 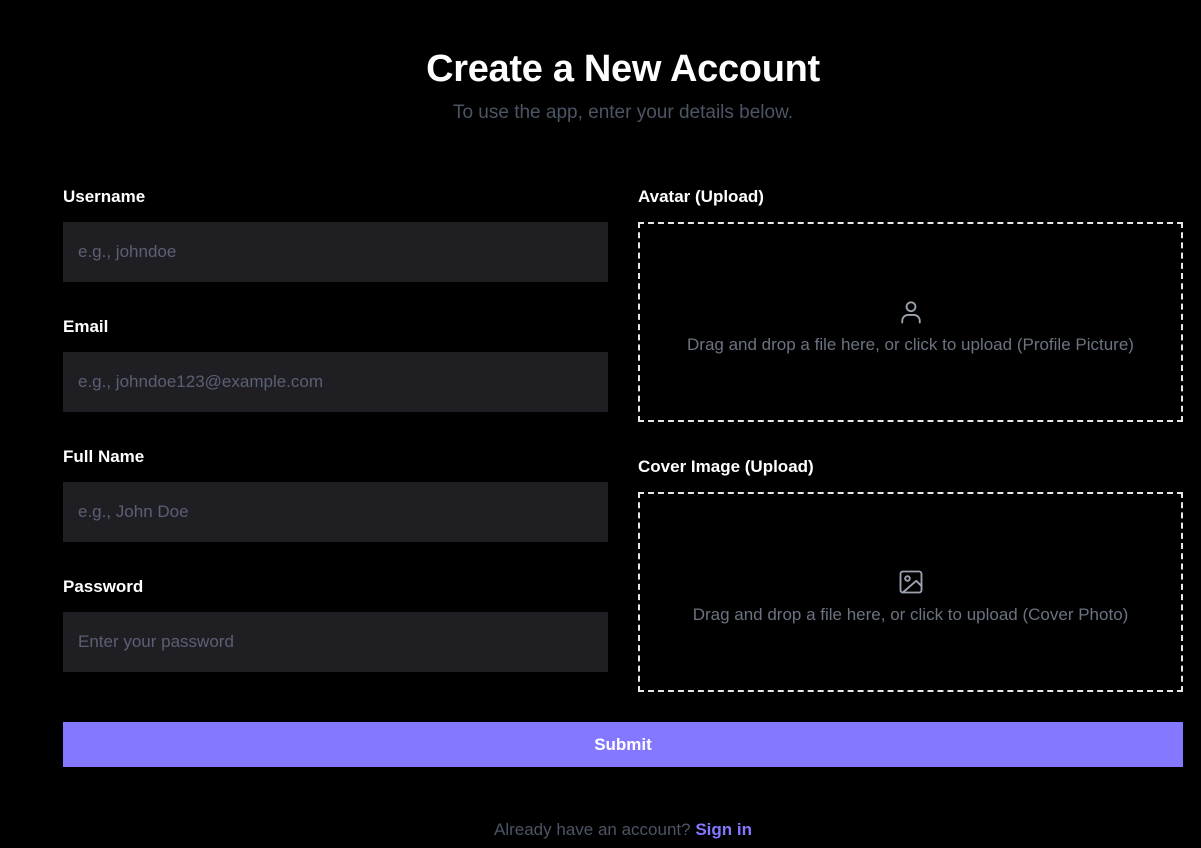 I want to click on username-input, so click(x=335, y=252).